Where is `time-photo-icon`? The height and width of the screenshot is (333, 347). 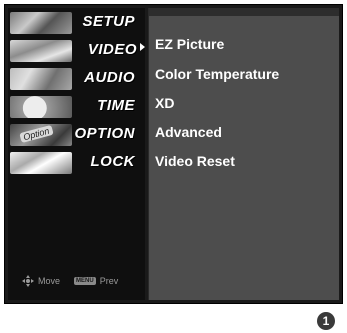 time-photo-icon is located at coordinates (41, 107).